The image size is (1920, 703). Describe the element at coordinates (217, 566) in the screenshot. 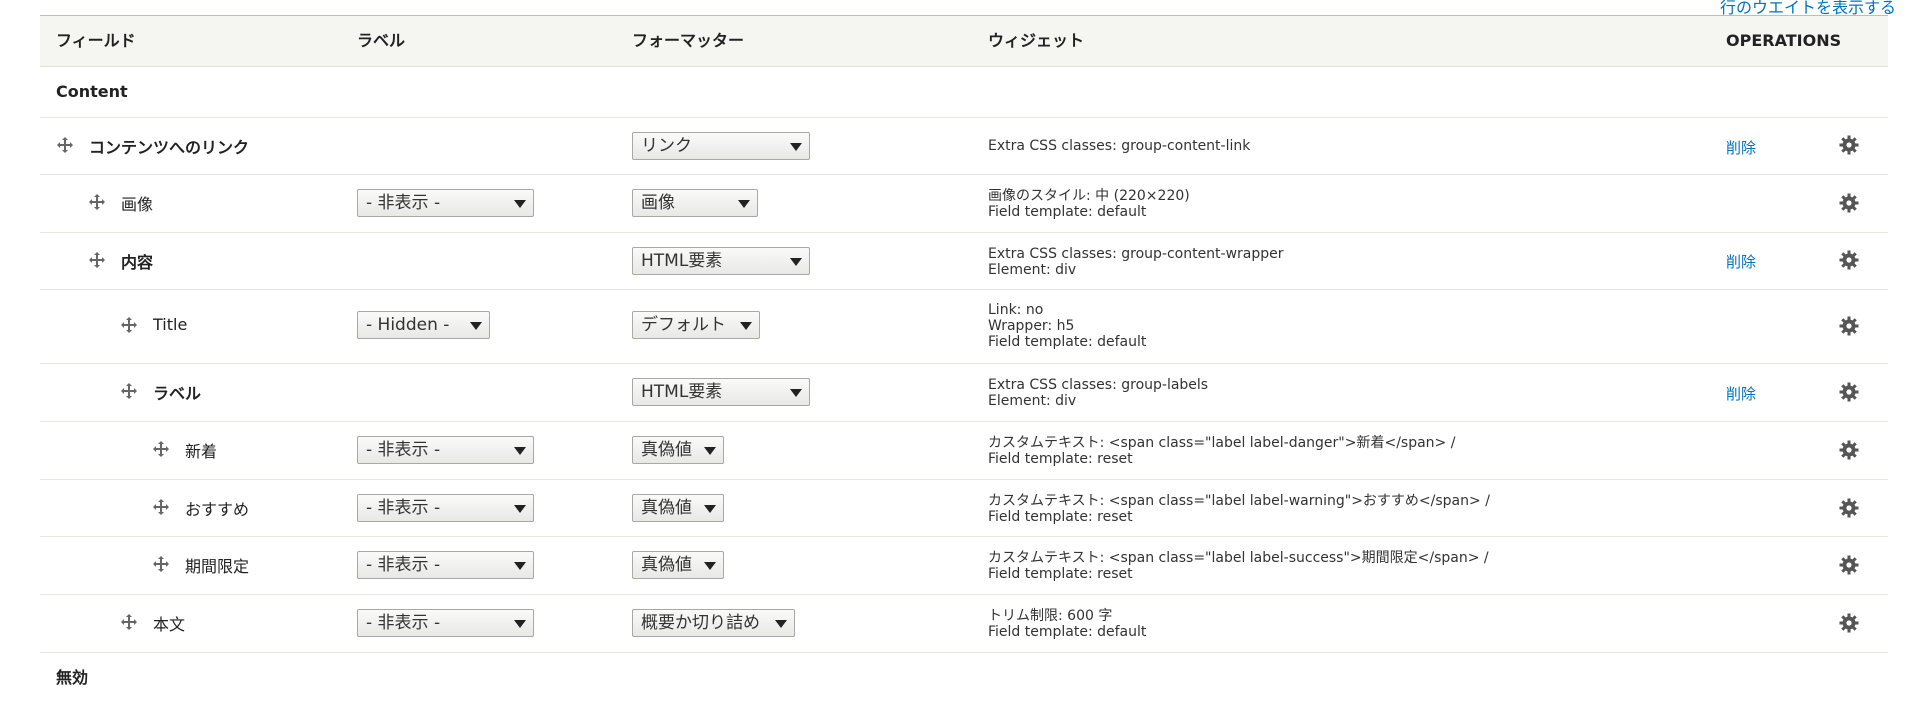

I see `field-name: 期間限定` at that location.